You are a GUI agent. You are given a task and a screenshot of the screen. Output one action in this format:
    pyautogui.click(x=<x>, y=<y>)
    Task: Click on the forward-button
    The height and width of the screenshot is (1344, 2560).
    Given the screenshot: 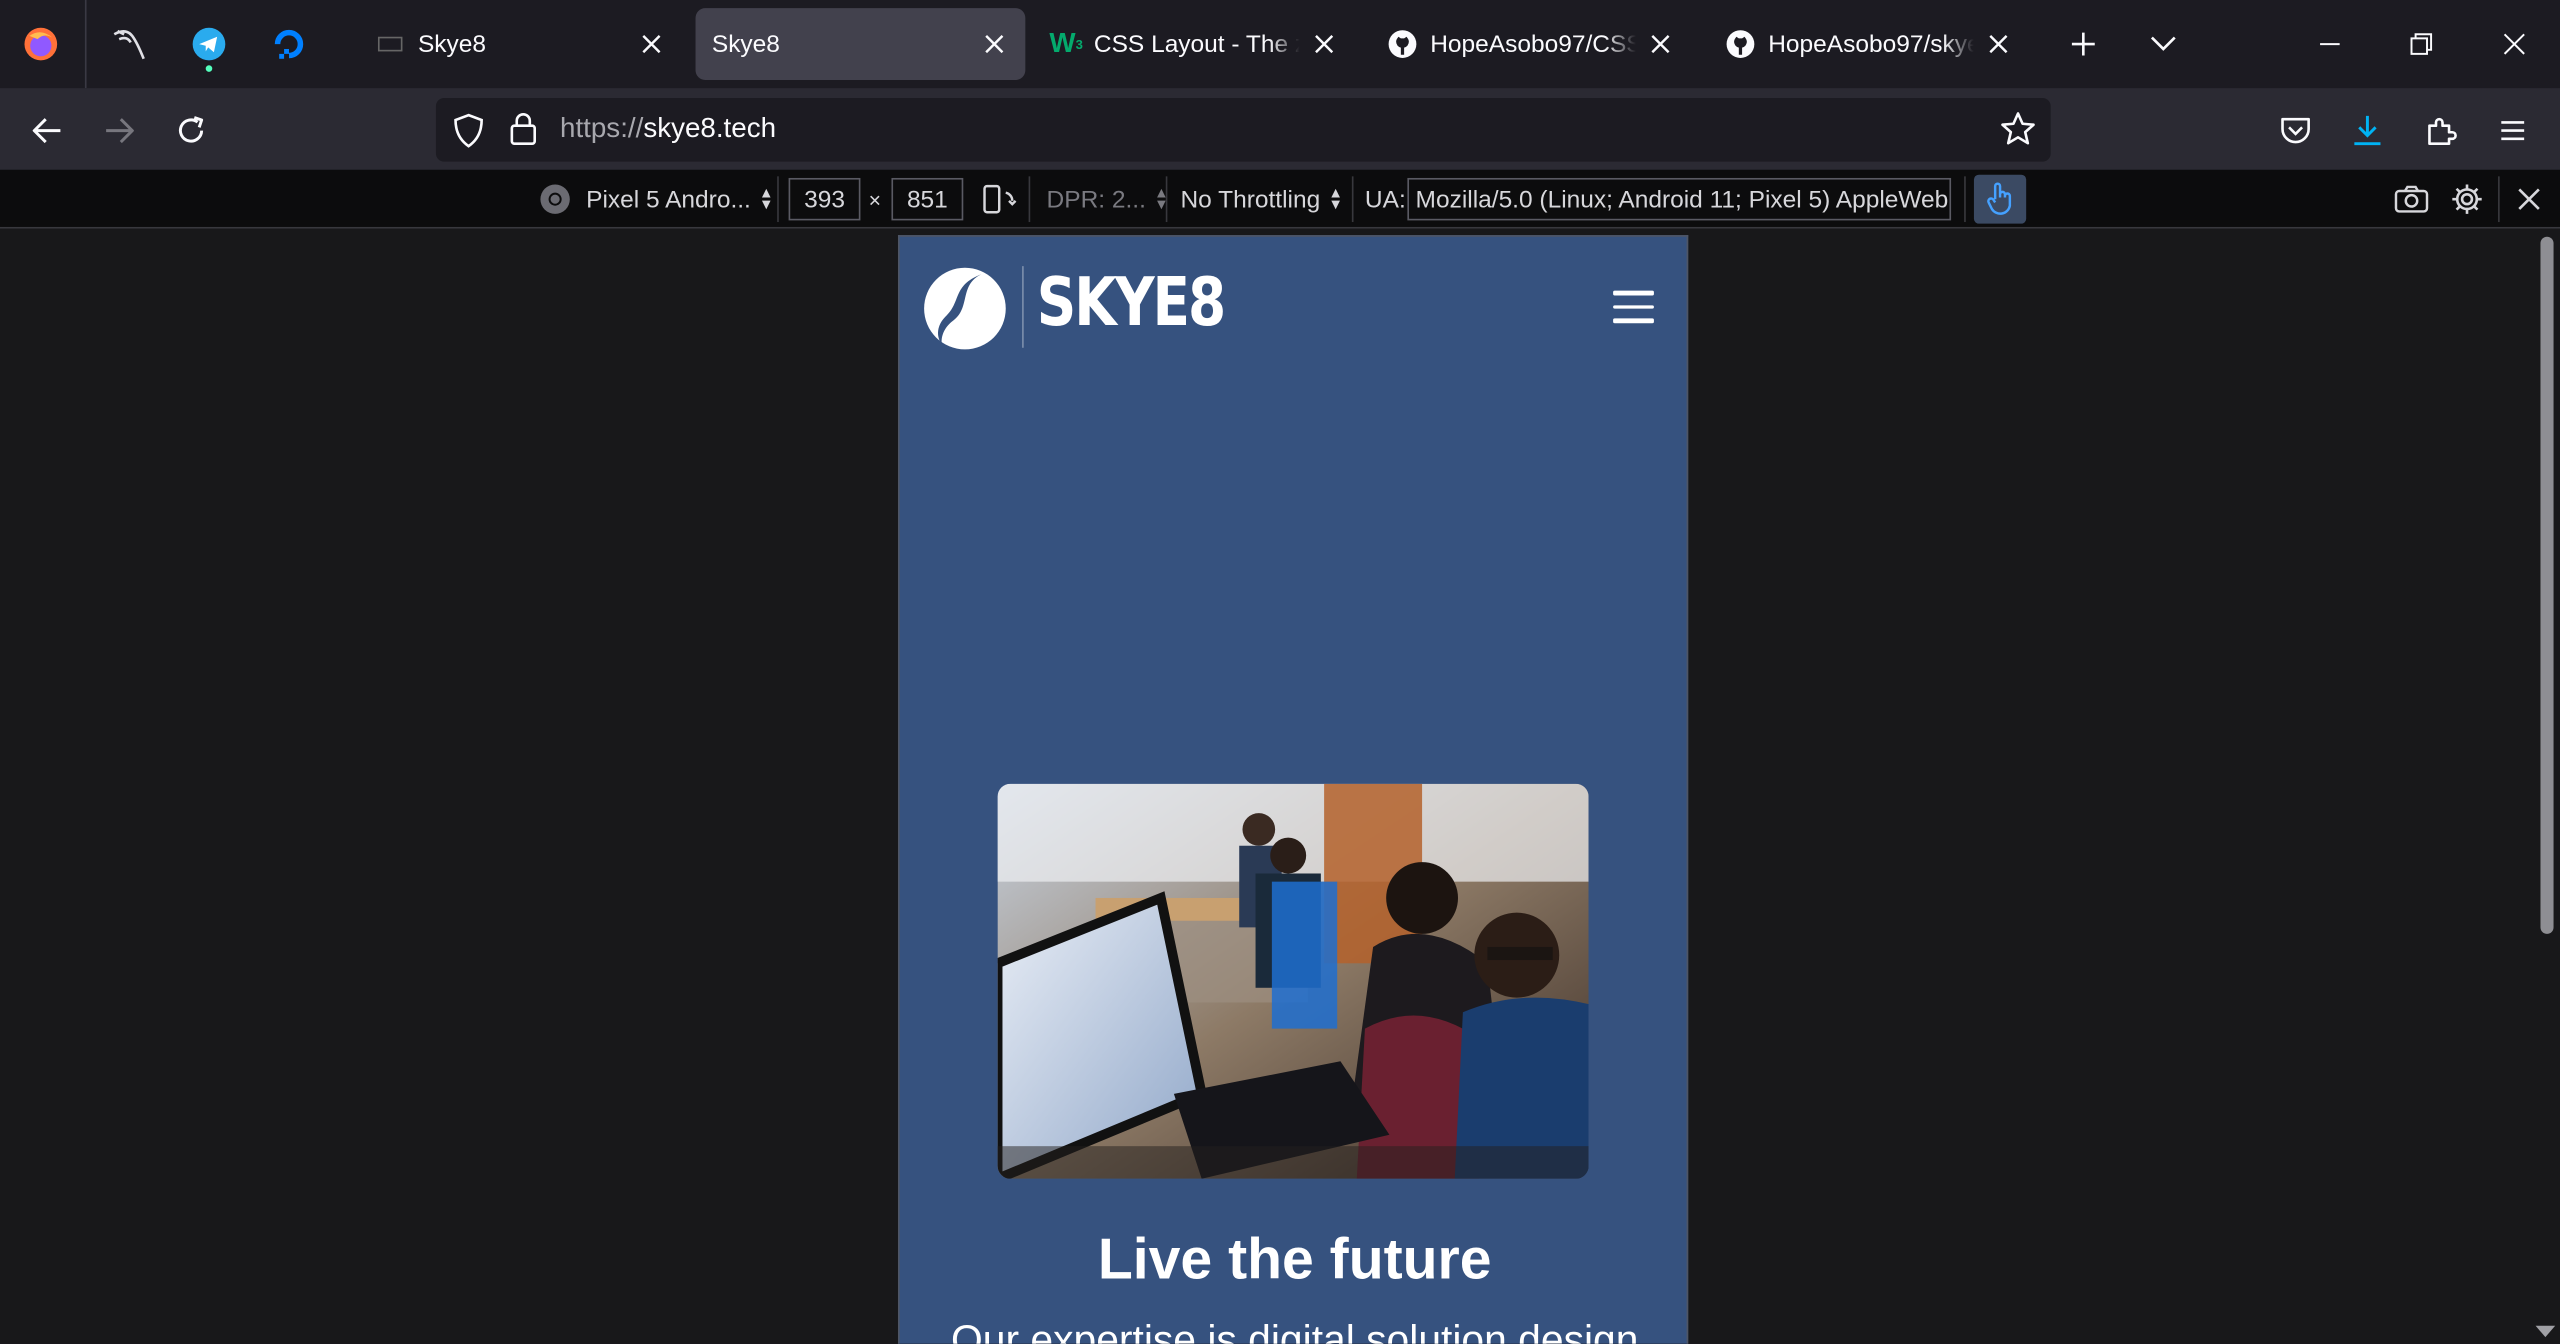 What is the action you would take?
    pyautogui.click(x=119, y=130)
    